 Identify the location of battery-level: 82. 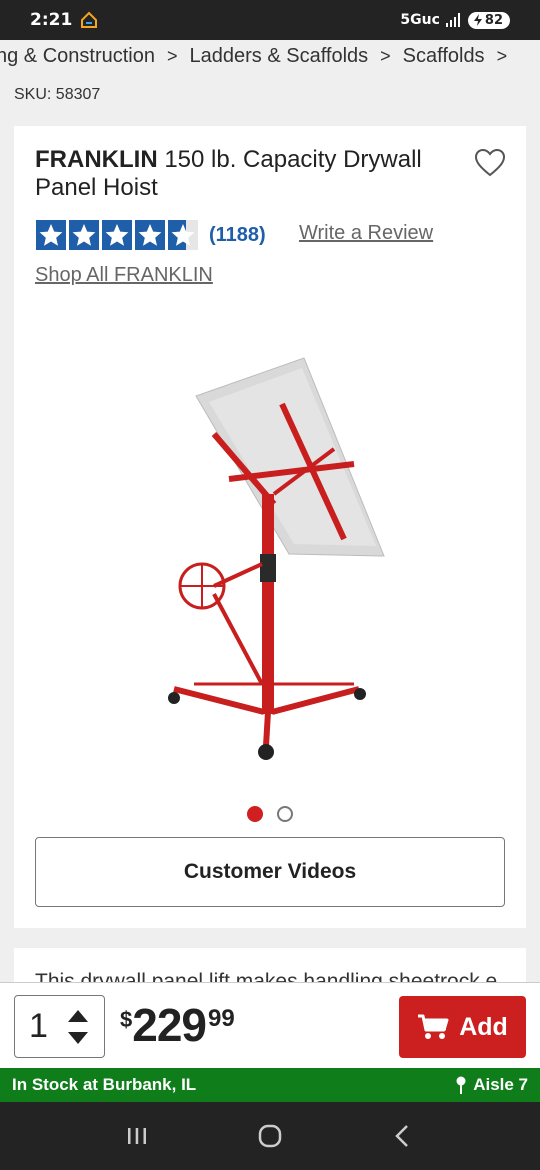
(493, 20).